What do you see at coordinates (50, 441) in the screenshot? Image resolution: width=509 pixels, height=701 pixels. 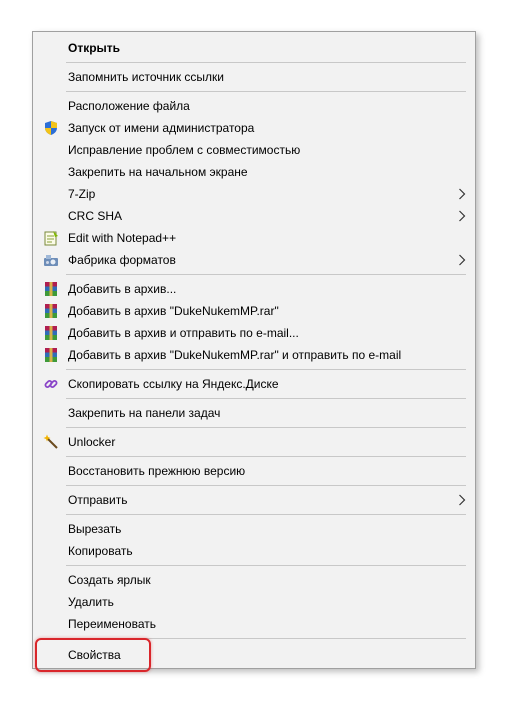 I see `magic-wand-icon` at bounding box center [50, 441].